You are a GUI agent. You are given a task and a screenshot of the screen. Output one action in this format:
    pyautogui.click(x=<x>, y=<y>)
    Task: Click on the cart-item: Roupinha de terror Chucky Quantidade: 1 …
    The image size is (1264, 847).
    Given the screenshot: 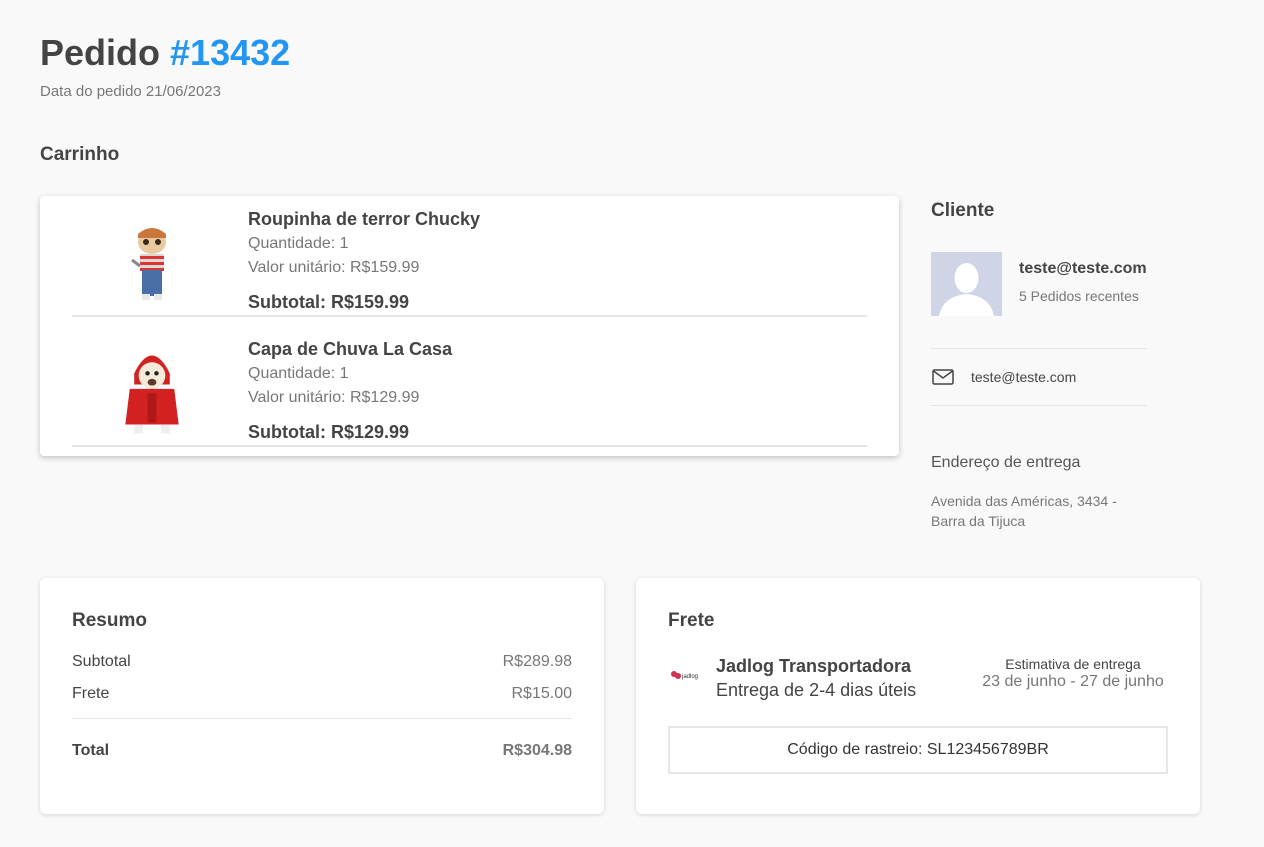 What is the action you would take?
    pyautogui.click(x=469, y=256)
    